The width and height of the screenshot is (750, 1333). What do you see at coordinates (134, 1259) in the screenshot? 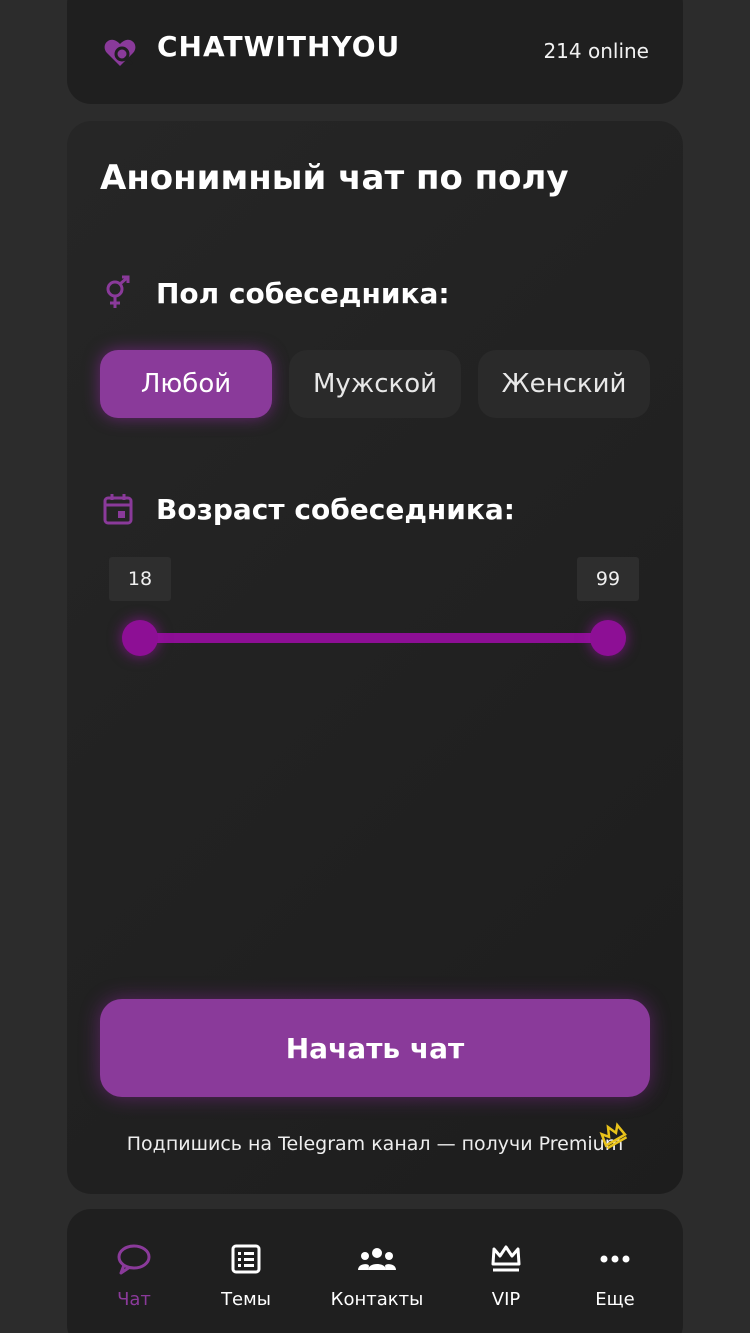
I see `chat-bubble-icon` at bounding box center [134, 1259].